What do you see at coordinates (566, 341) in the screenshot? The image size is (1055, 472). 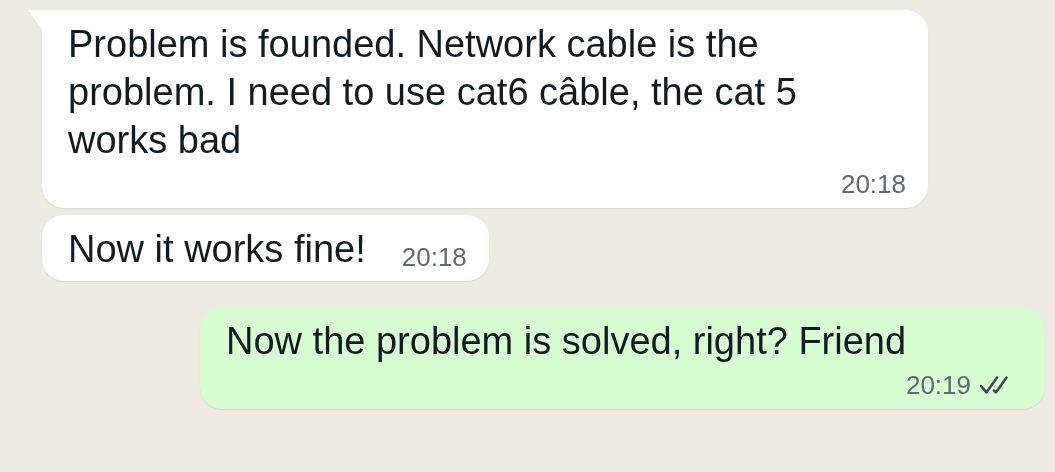 I see `message-text: Now the problem is solved, right? Friend` at bounding box center [566, 341].